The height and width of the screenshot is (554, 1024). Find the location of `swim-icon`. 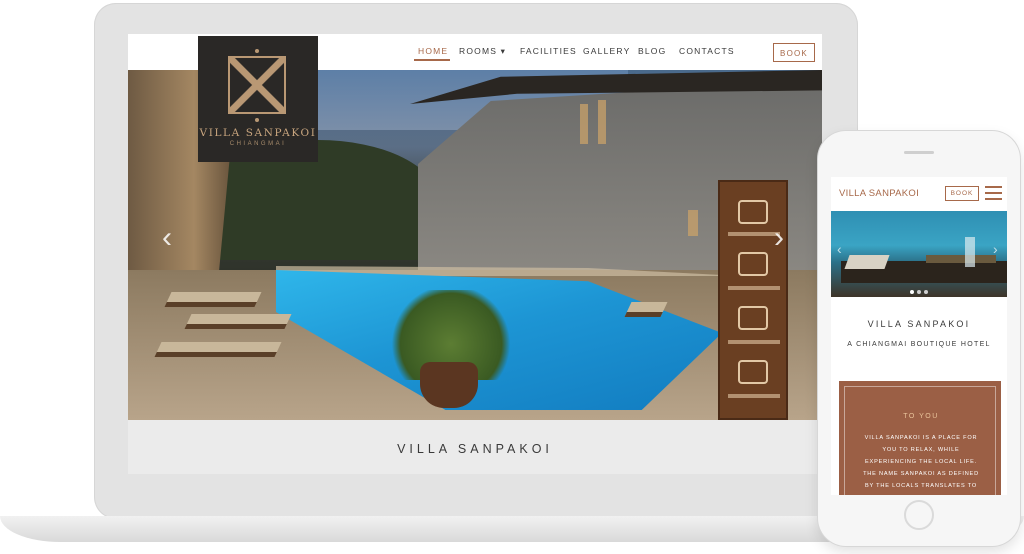

swim-icon is located at coordinates (753, 212).